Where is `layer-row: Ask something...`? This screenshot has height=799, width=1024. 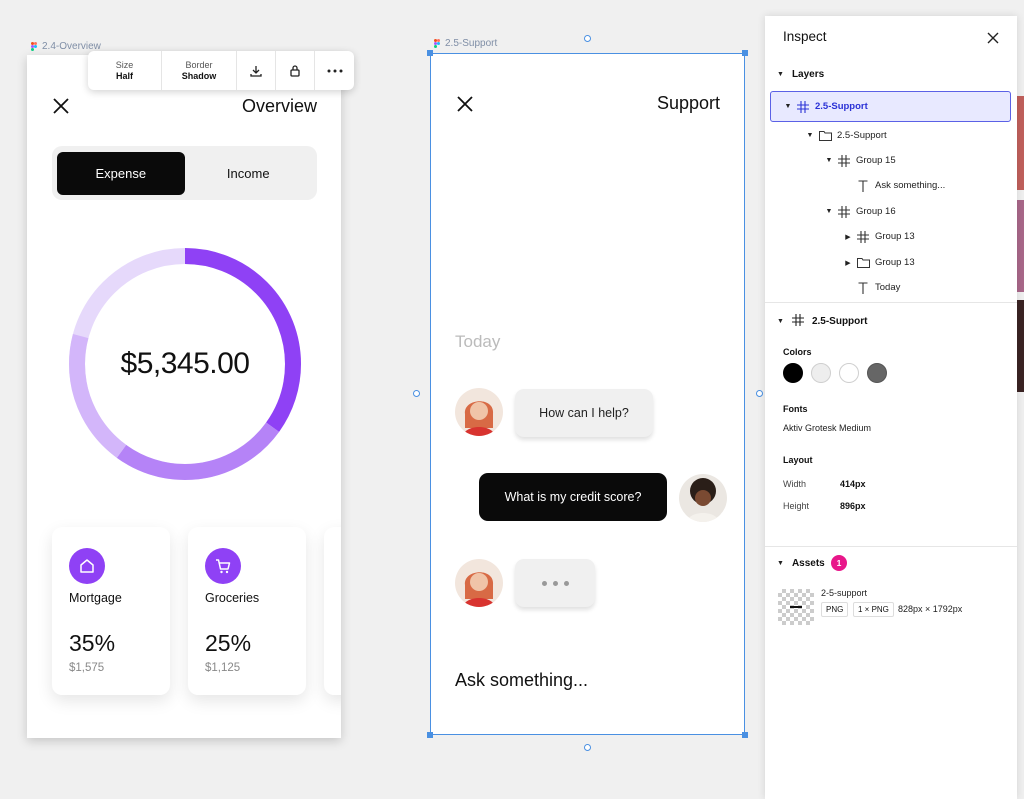 layer-row: Ask something... is located at coordinates (890, 185).